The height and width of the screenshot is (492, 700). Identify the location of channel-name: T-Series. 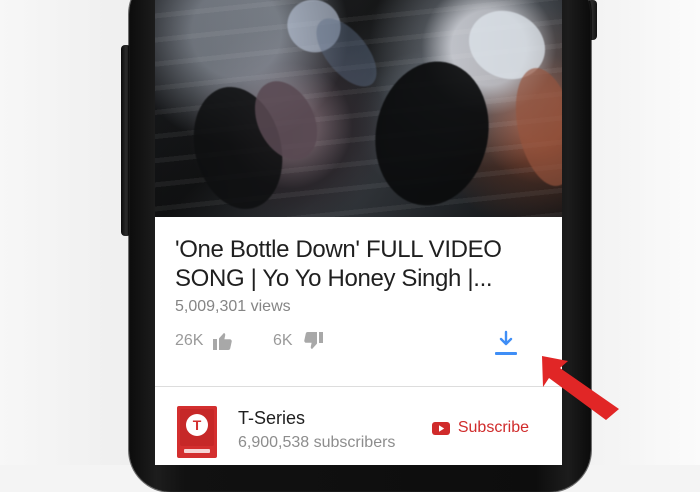
(316, 418).